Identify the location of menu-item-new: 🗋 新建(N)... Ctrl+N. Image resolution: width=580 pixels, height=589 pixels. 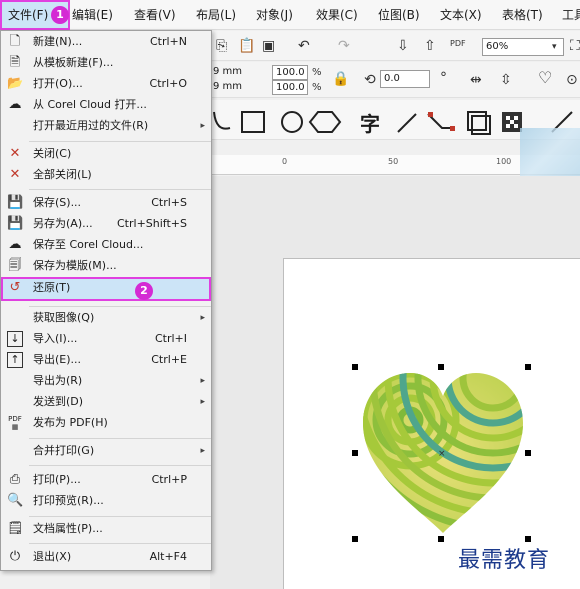
(106, 42).